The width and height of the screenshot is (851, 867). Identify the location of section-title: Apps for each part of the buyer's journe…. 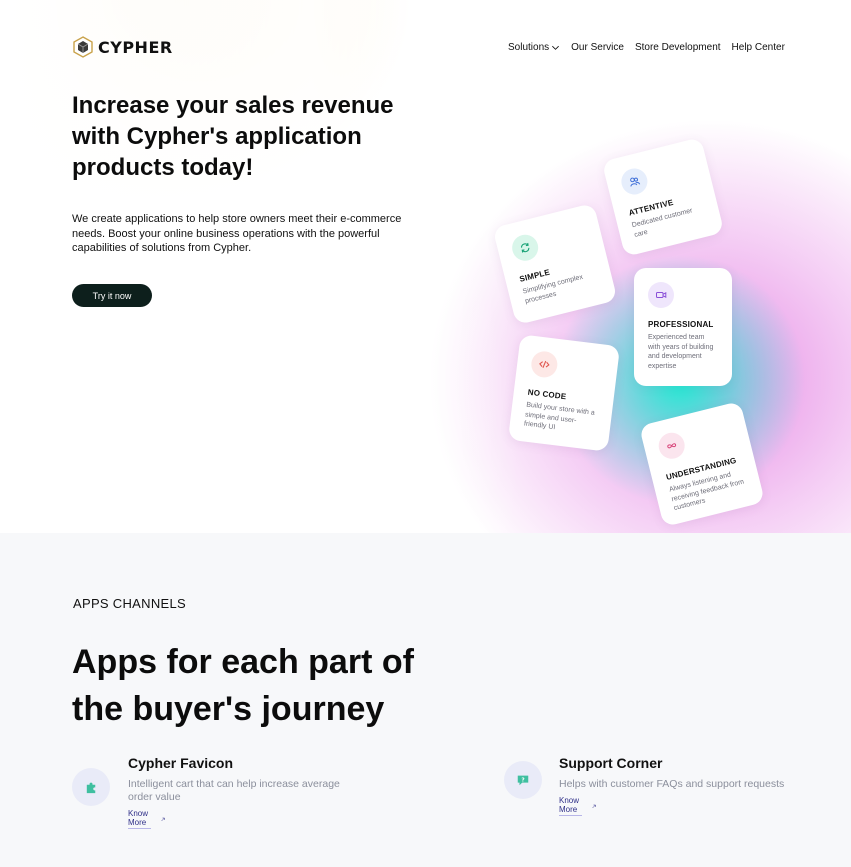
(243, 685).